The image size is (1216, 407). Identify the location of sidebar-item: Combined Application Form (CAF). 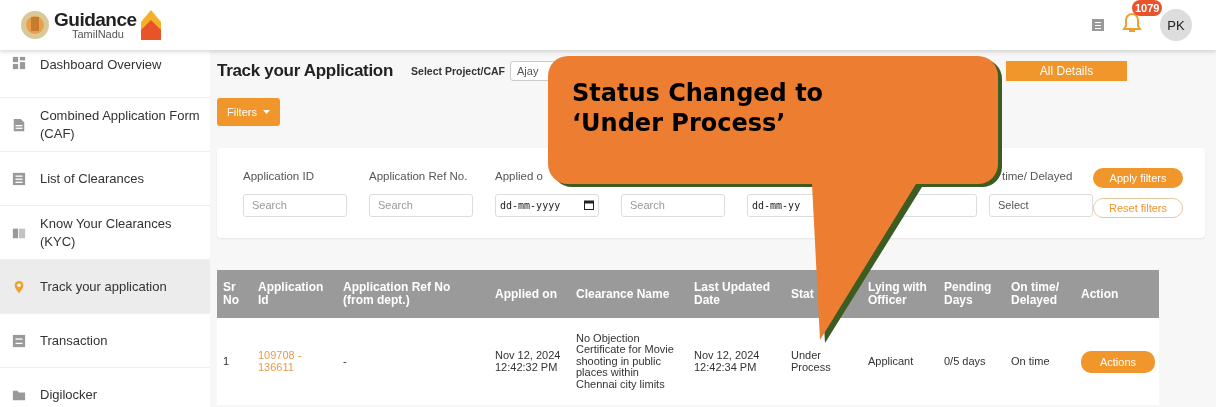
(105, 125).